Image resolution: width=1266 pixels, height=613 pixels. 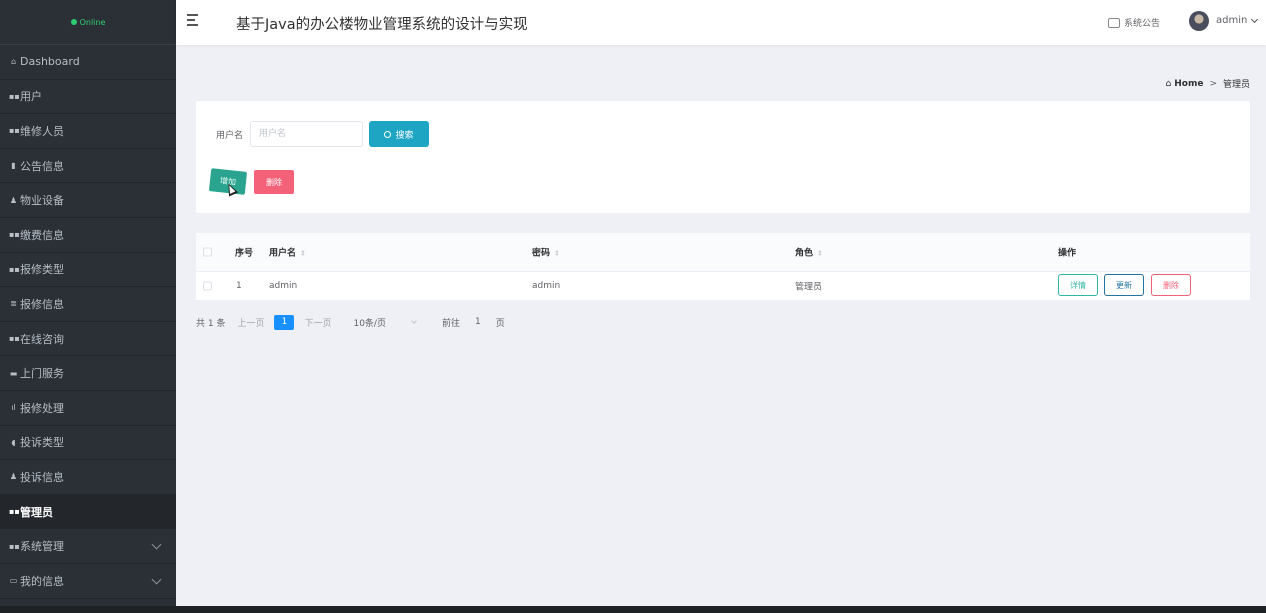 What do you see at coordinates (42, 304) in the screenshot?
I see `sidebar-item-label: 报修信息` at bounding box center [42, 304].